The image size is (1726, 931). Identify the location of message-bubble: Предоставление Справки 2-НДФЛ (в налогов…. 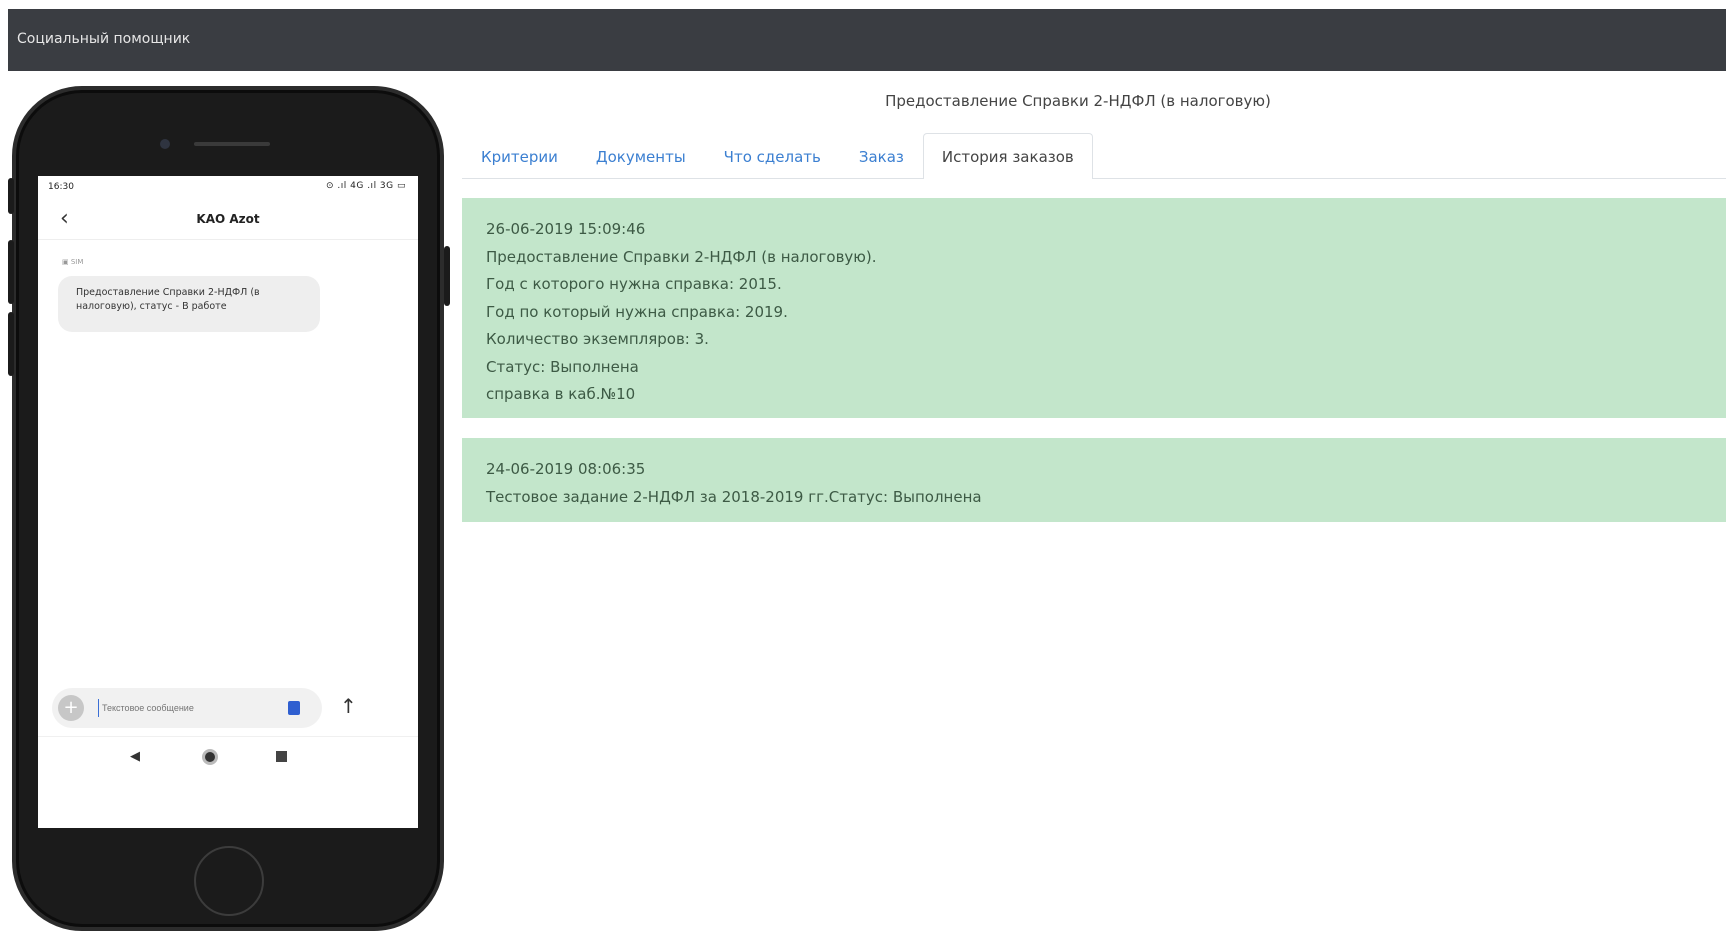
(189, 304).